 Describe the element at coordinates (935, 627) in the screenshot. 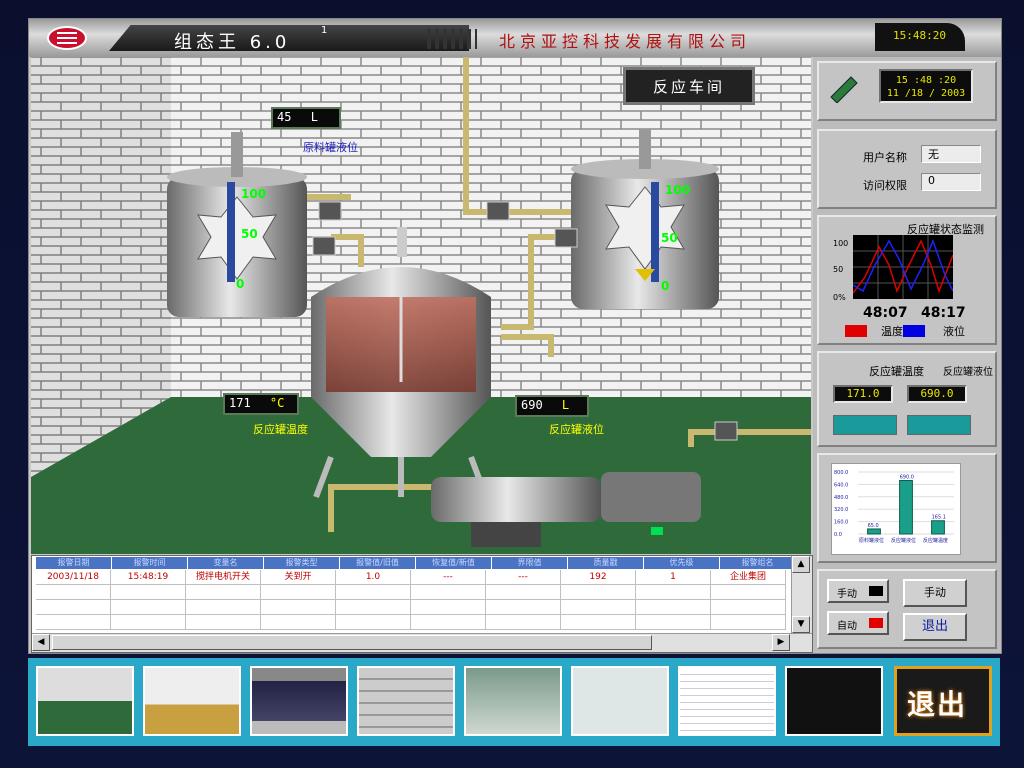

I see `exit-button: 退出` at that location.